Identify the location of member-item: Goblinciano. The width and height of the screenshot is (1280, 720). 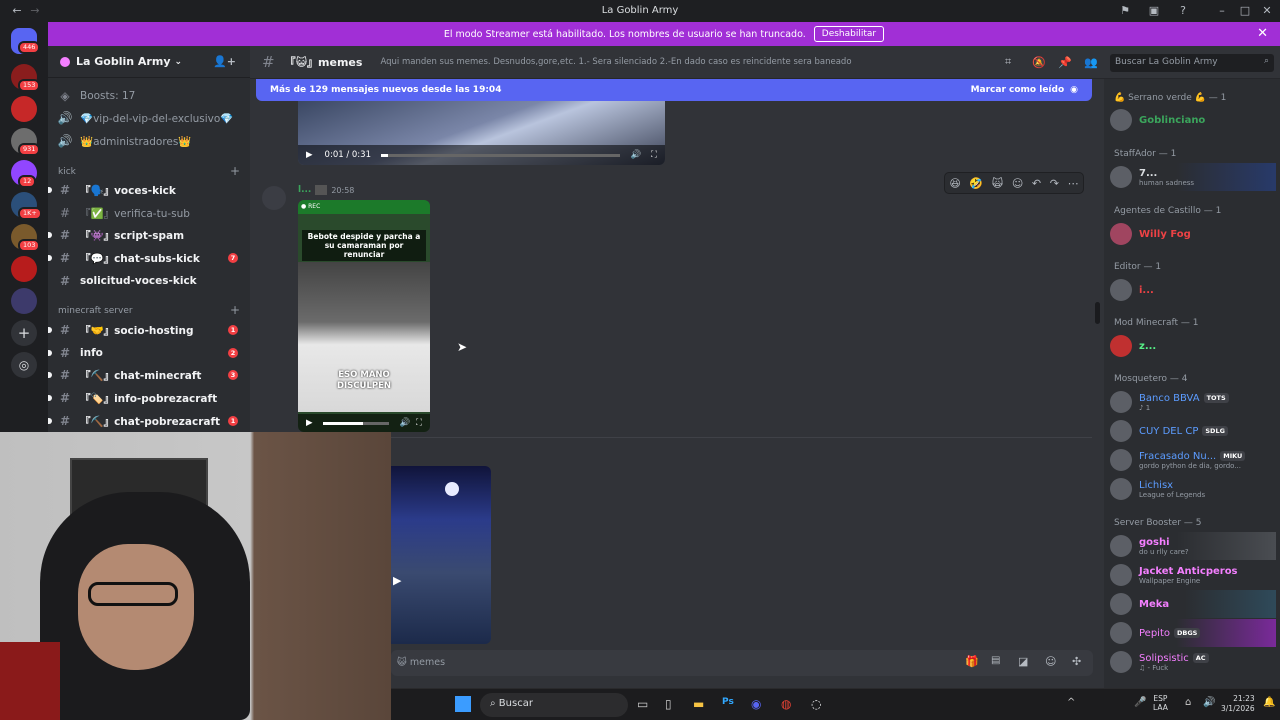
(1193, 120).